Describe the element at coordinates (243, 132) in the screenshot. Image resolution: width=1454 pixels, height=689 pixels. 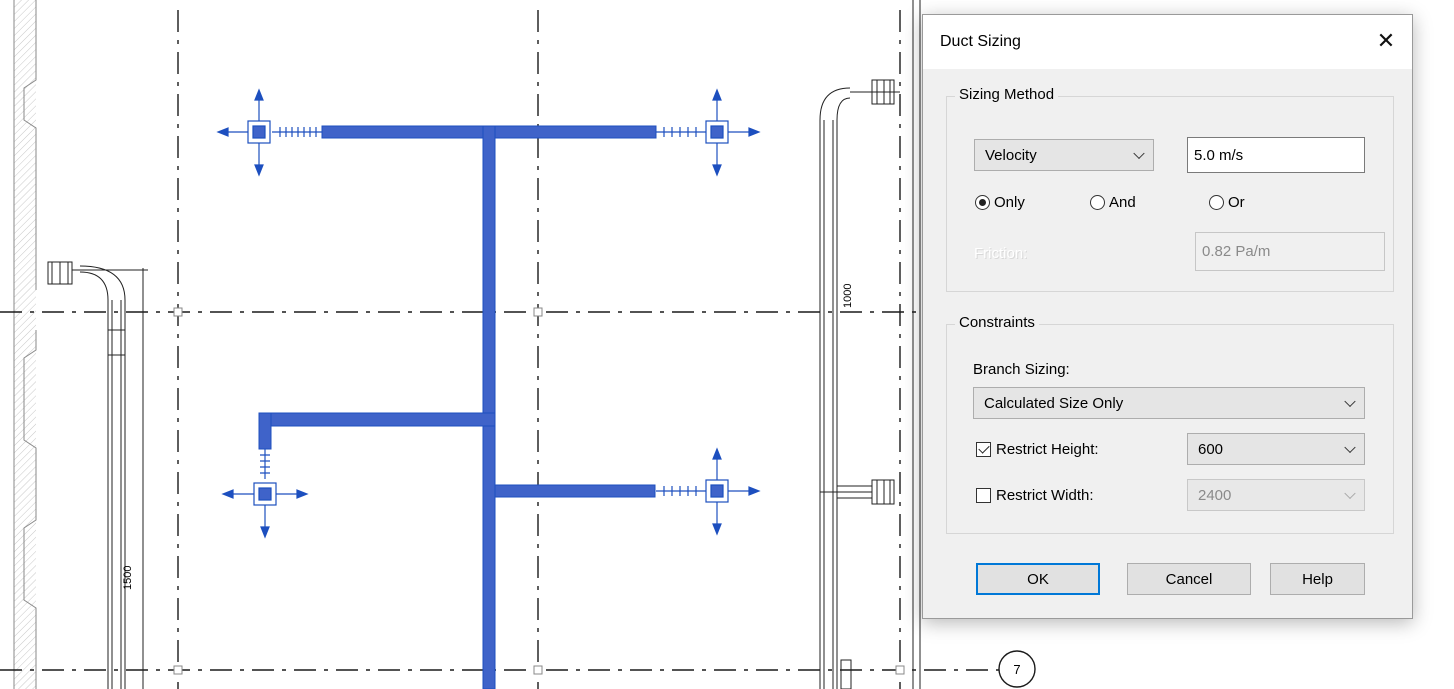
I see `air-terminal-top-left` at that location.